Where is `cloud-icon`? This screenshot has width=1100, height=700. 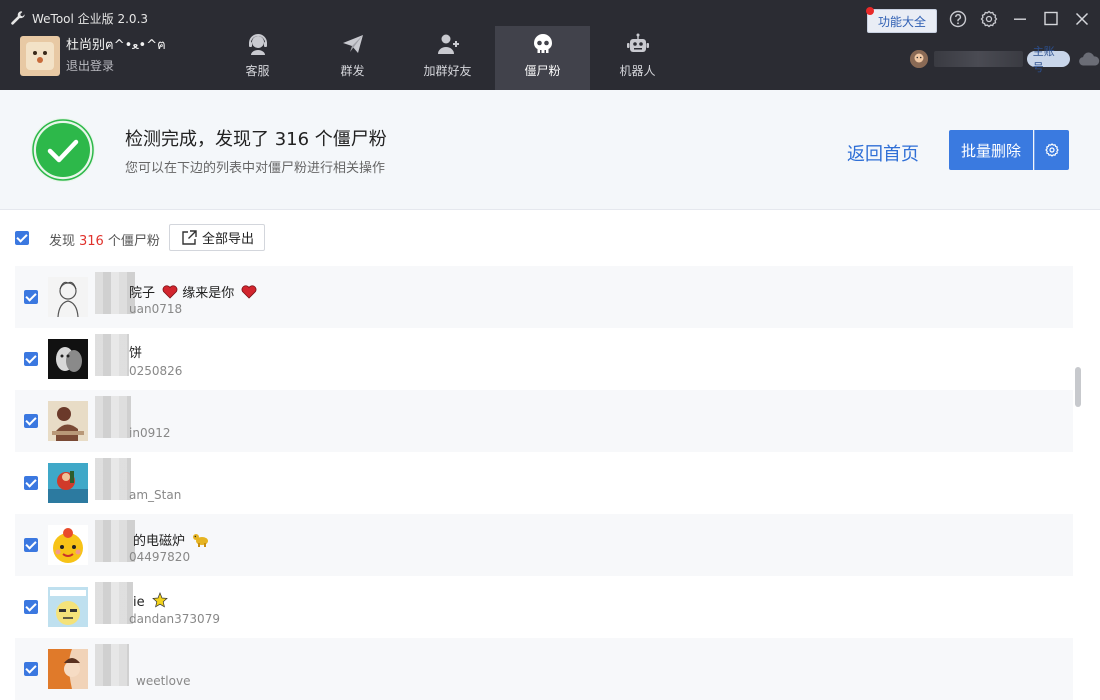
cloud-icon is located at coordinates (1089, 59).